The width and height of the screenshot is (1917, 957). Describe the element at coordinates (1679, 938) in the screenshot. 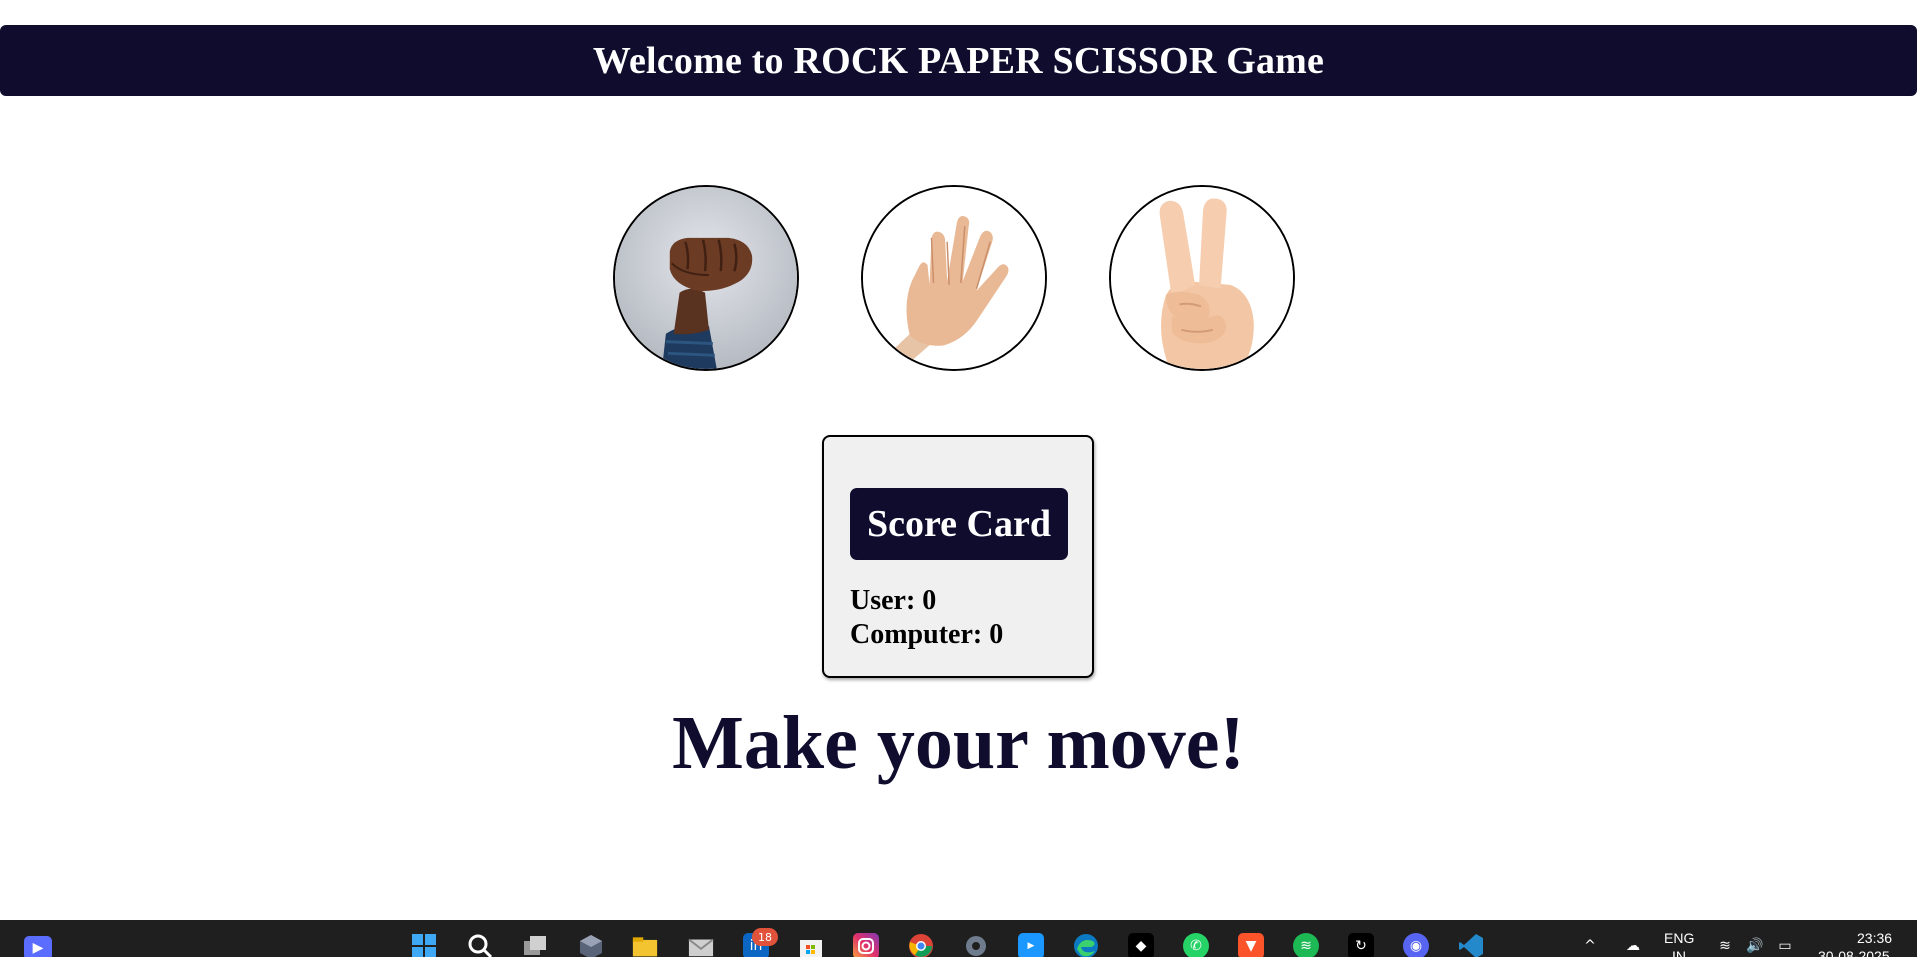

I see `language-indicator: ENG` at that location.